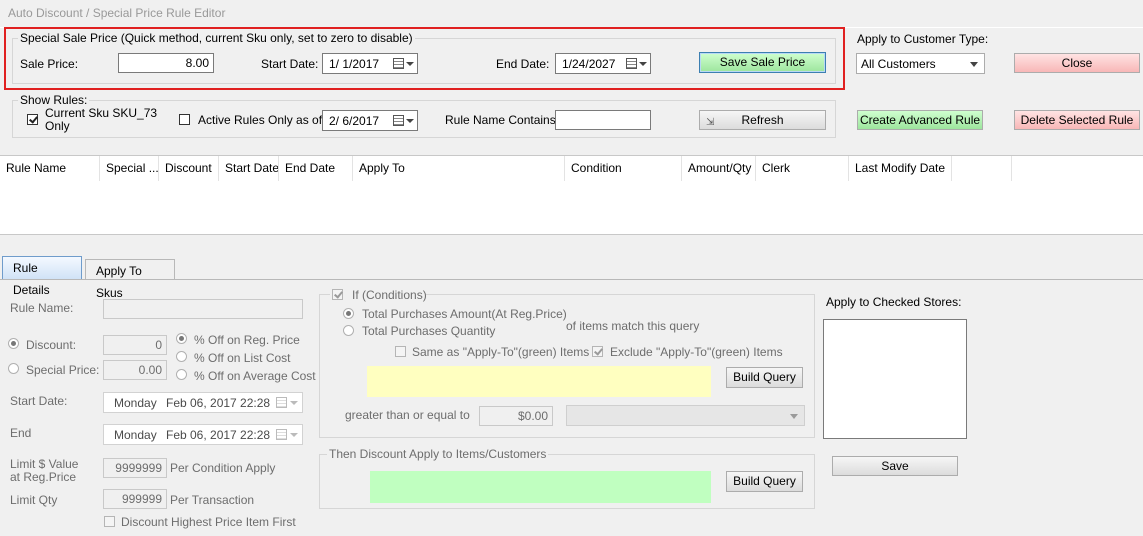 This screenshot has width=1143, height=536. What do you see at coordinates (203, 309) in the screenshot?
I see `rule-name-input` at bounding box center [203, 309].